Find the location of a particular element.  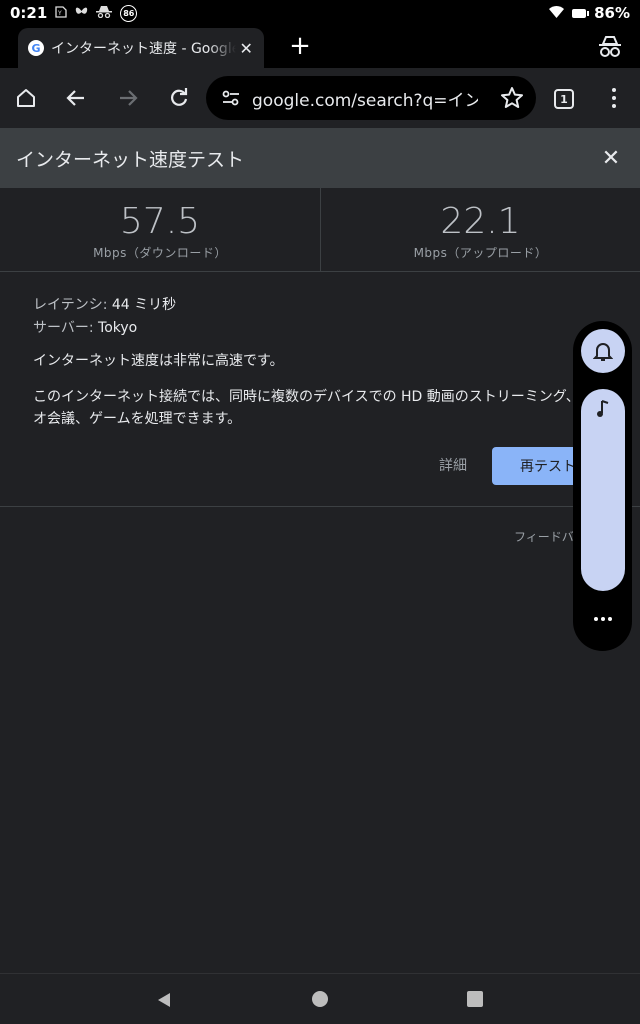

browser-toolbar: google.com/search?q=インタ 1 is located at coordinates (320, 98).